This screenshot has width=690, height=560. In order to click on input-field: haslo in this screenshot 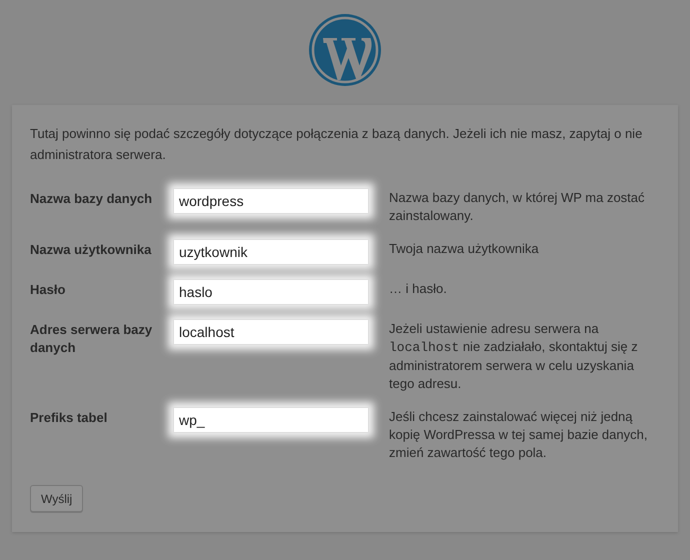, I will do `click(271, 292)`.